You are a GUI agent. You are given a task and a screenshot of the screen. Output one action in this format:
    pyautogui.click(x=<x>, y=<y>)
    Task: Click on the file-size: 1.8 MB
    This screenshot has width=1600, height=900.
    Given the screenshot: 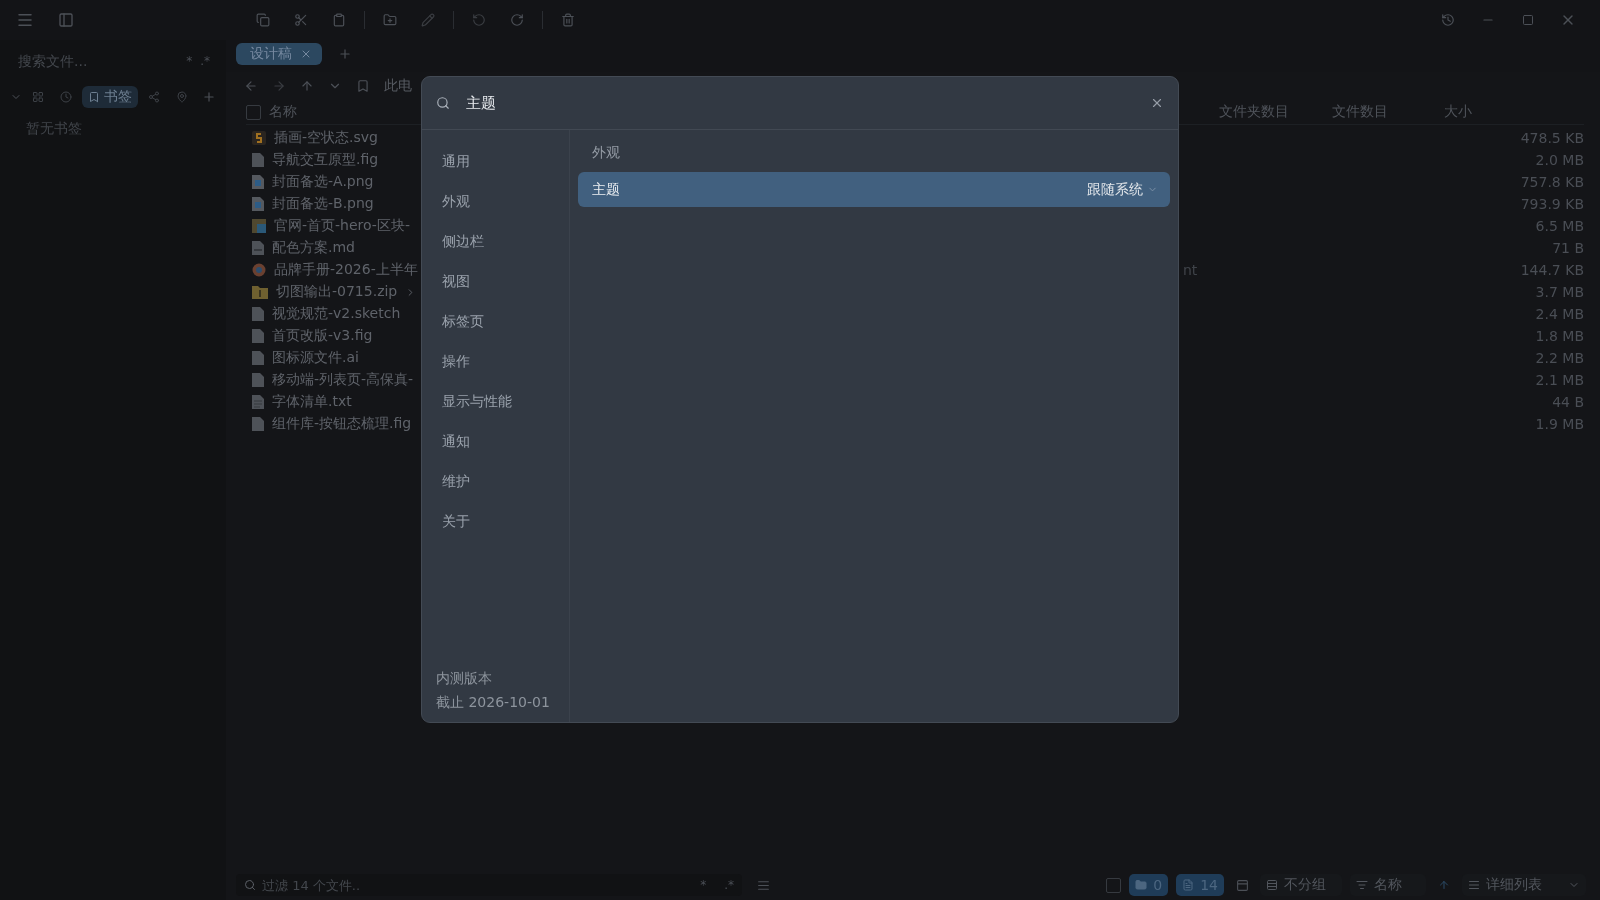 What is the action you would take?
    pyautogui.click(x=1559, y=336)
    